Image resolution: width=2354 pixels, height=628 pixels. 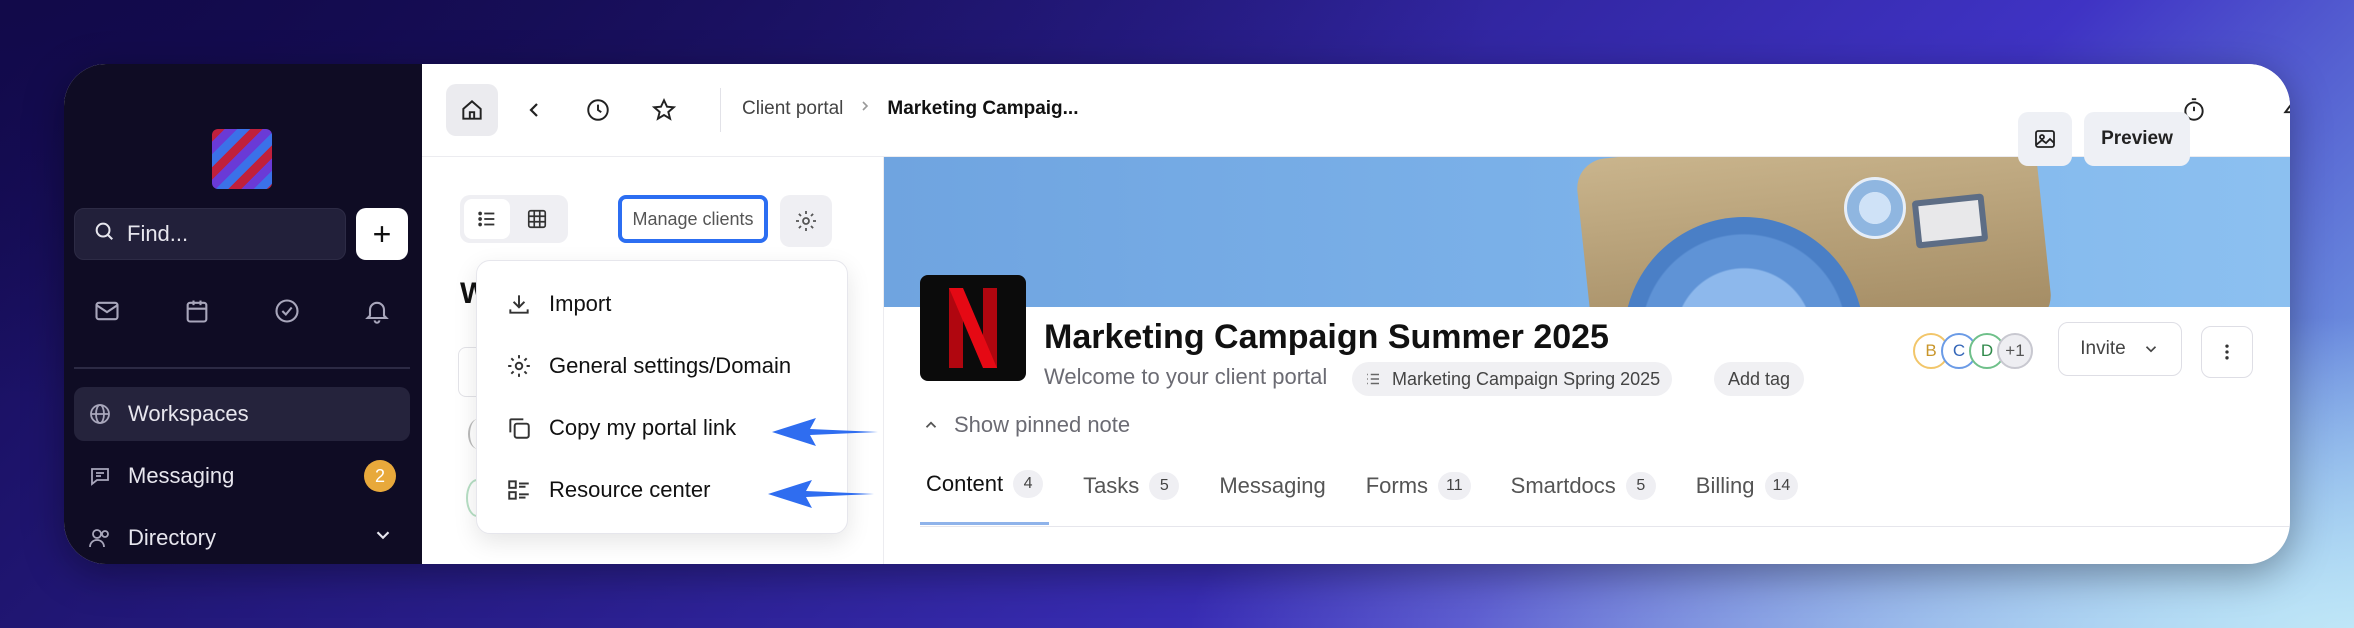 What do you see at coordinates (107, 311) in the screenshot?
I see `mail-icon` at bounding box center [107, 311].